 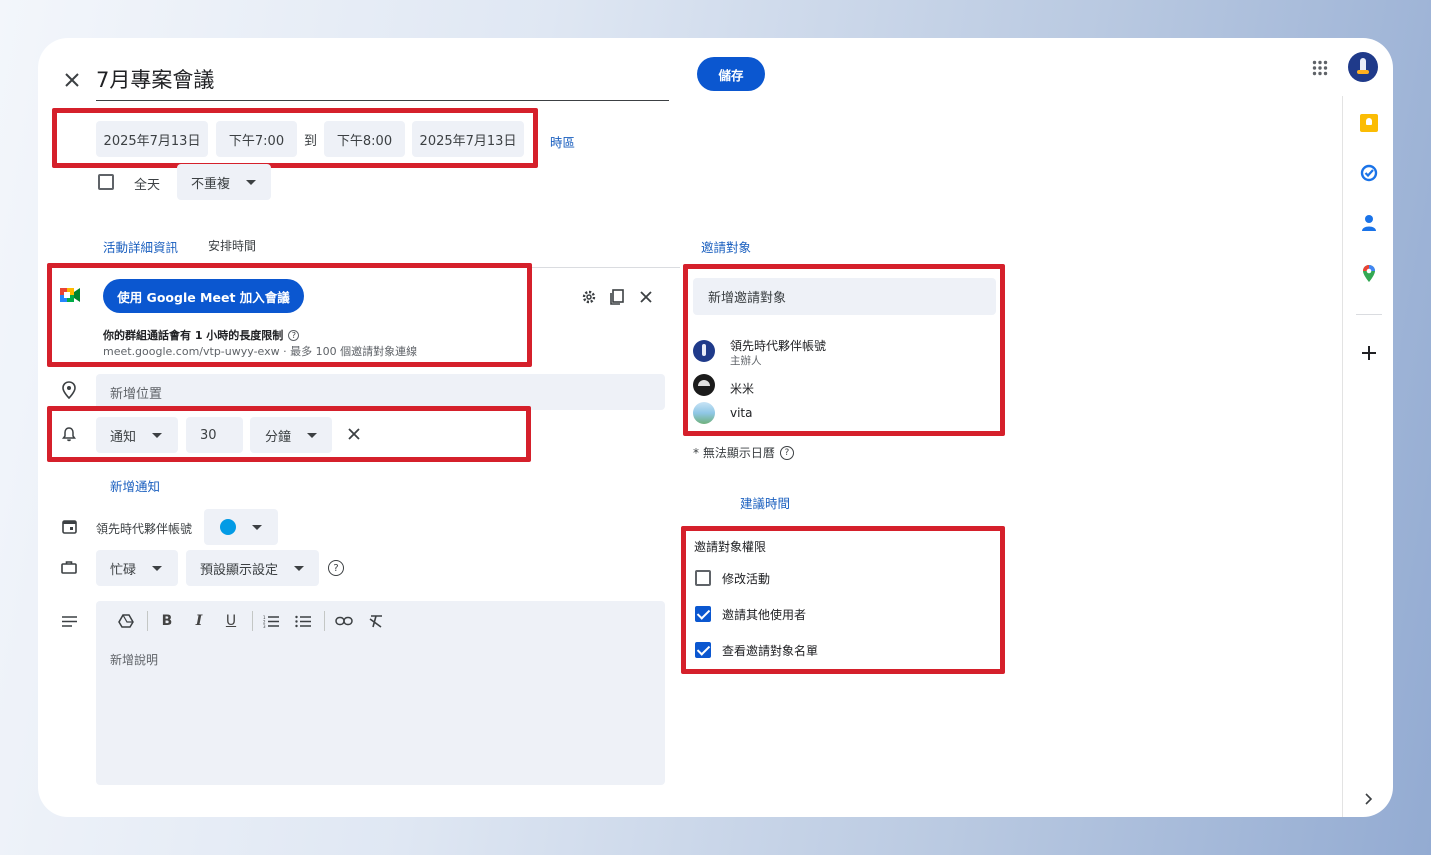 I want to click on add-notification-link: 新增通知, so click(x=135, y=485).